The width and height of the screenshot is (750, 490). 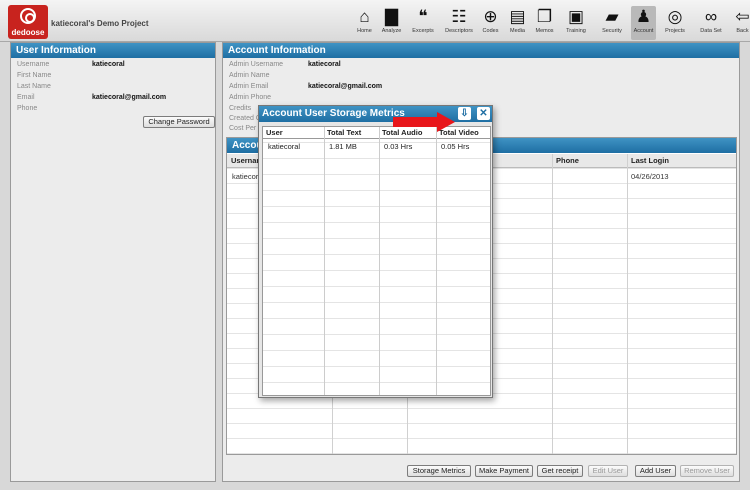 I want to click on nav-media: ▤ Media, so click(x=517, y=23).